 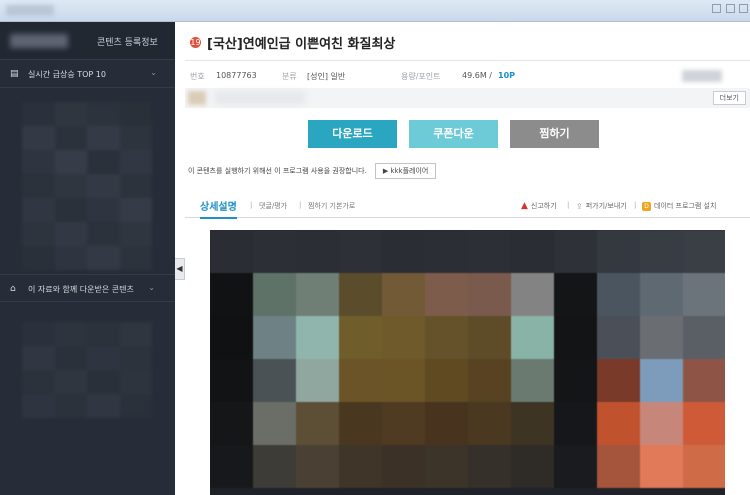 What do you see at coordinates (730, 8) in the screenshot?
I see `maximize-icon` at bounding box center [730, 8].